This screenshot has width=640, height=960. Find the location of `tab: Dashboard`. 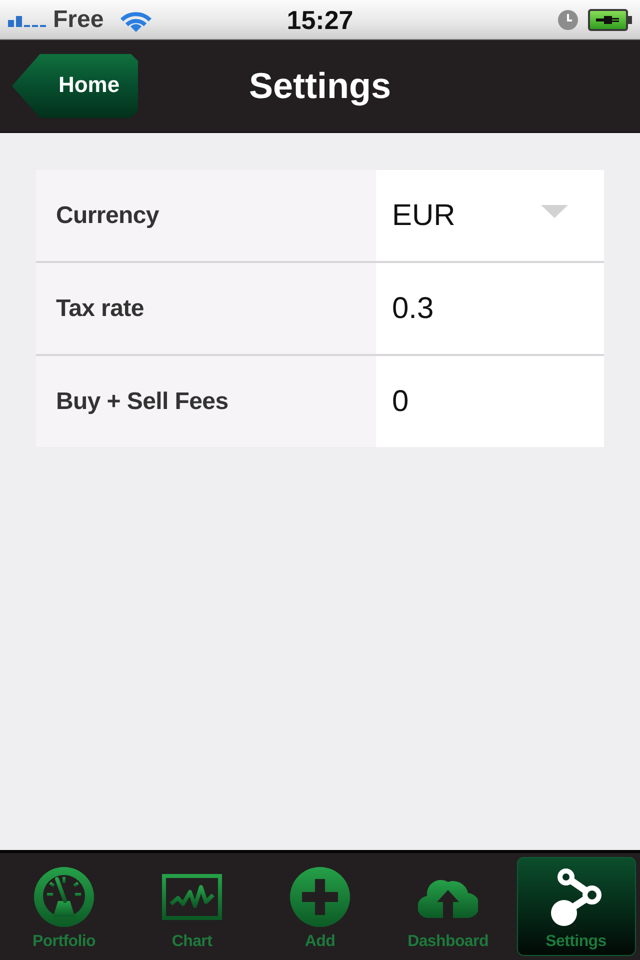

tab: Dashboard is located at coordinates (448, 906).